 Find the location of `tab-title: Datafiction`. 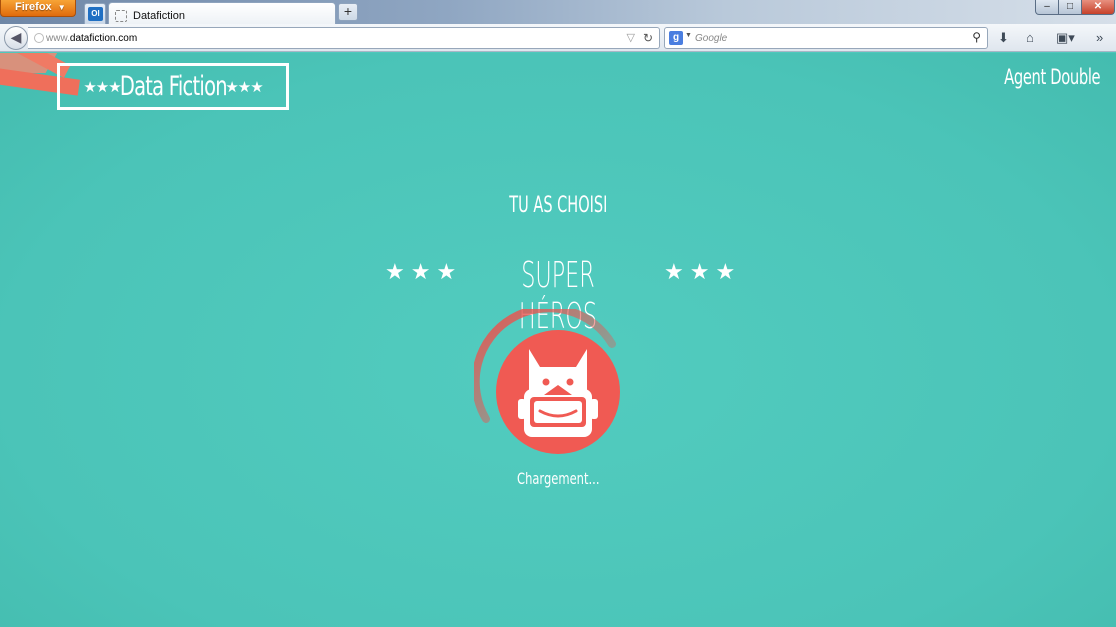

tab-title: Datafiction is located at coordinates (159, 15).